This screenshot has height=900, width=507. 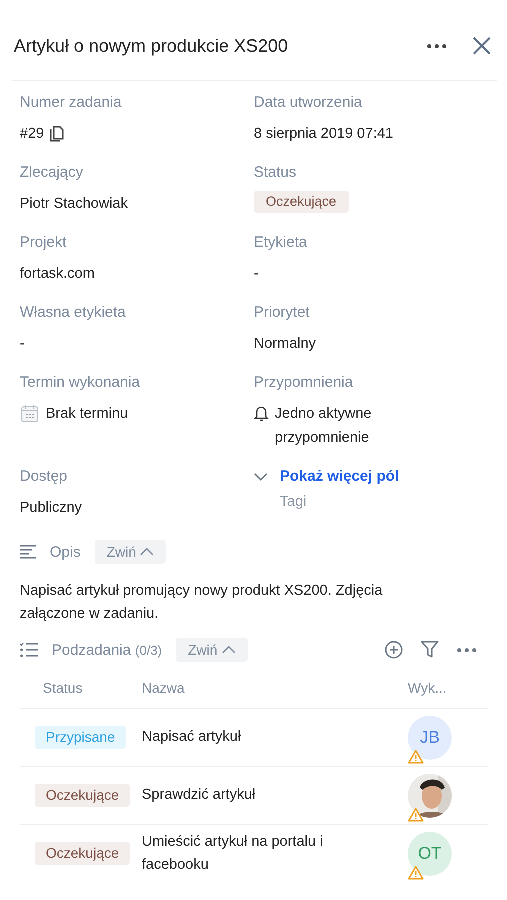 I want to click on field-label: Priorytet, so click(x=282, y=313).